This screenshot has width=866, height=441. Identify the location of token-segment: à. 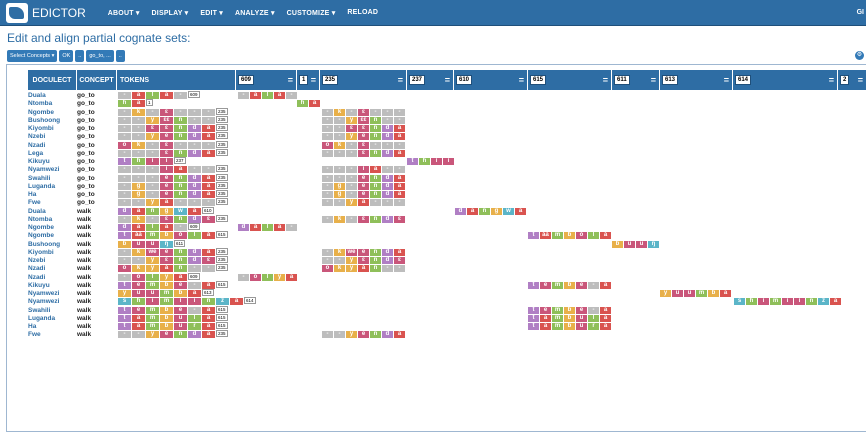
(208, 236).